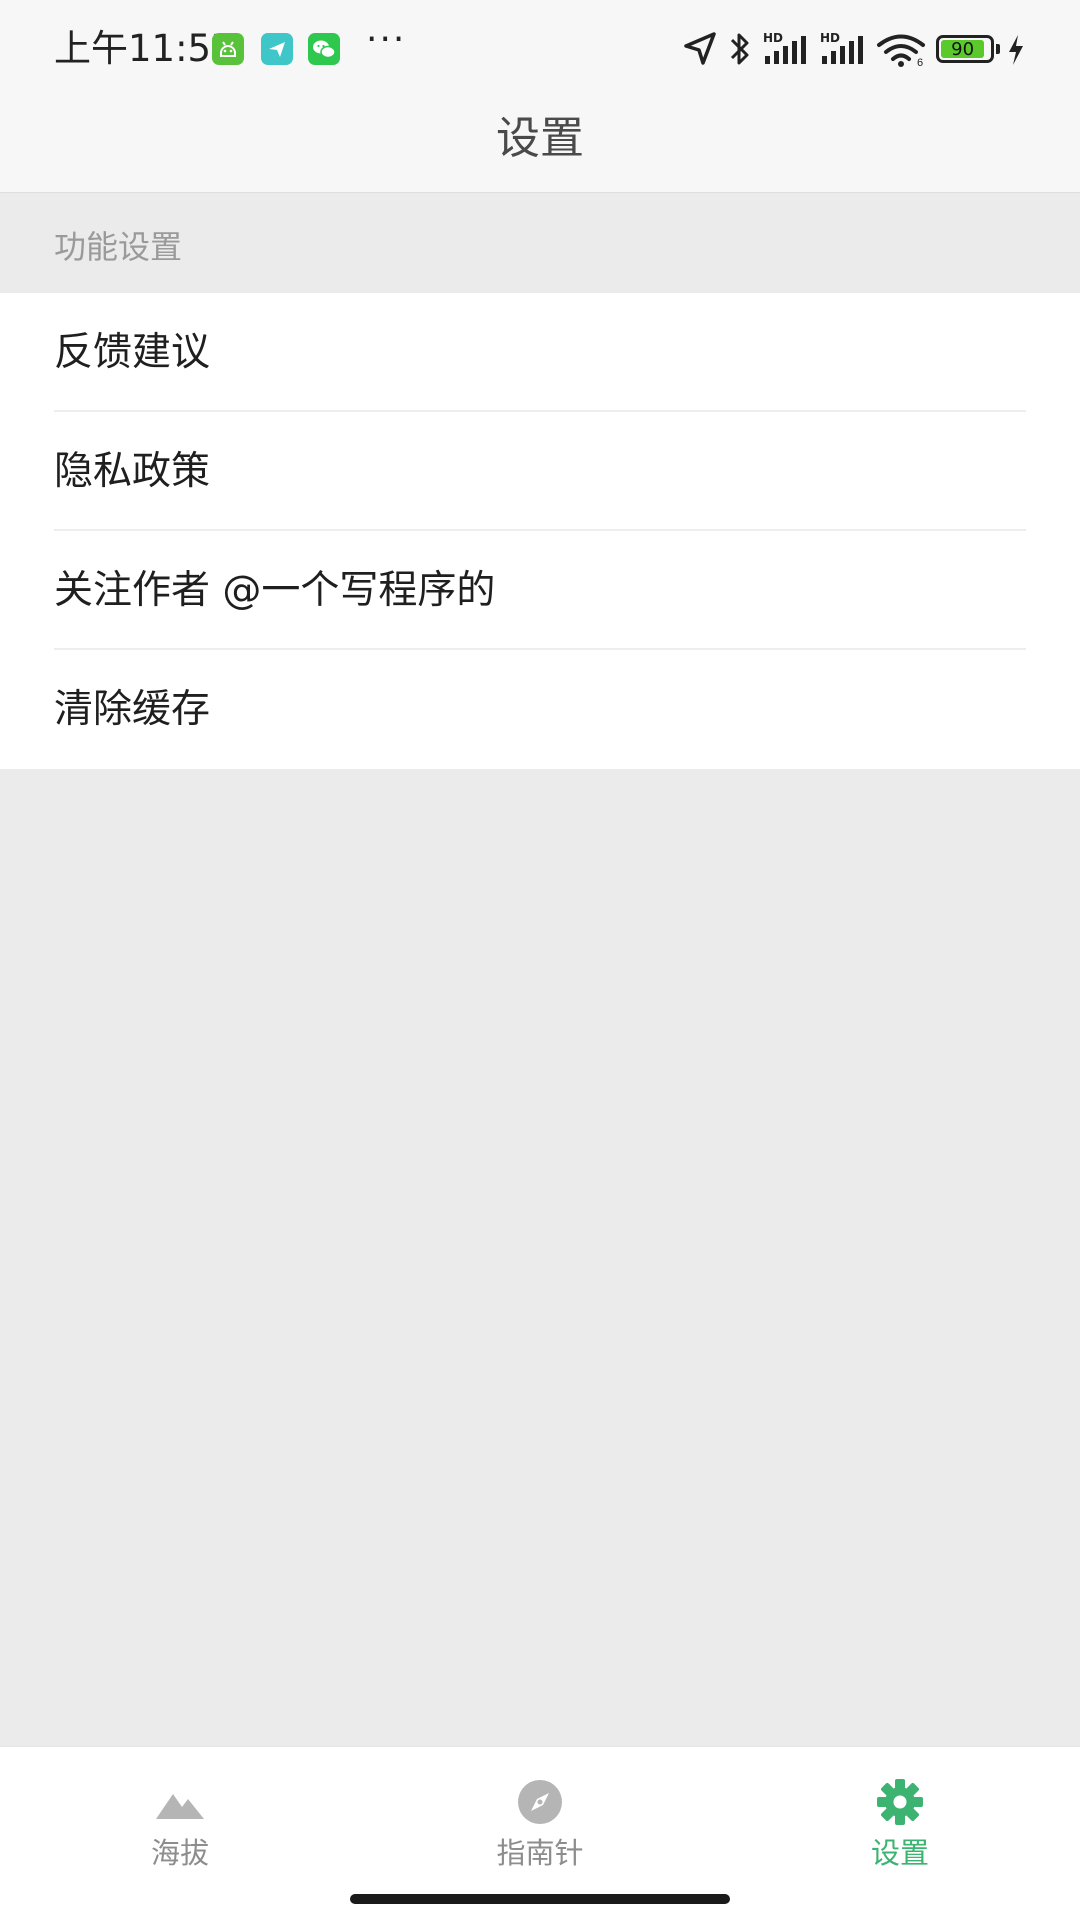  Describe the element at coordinates (386, 39) in the screenshot. I see `more-notifications-icon: ···` at that location.